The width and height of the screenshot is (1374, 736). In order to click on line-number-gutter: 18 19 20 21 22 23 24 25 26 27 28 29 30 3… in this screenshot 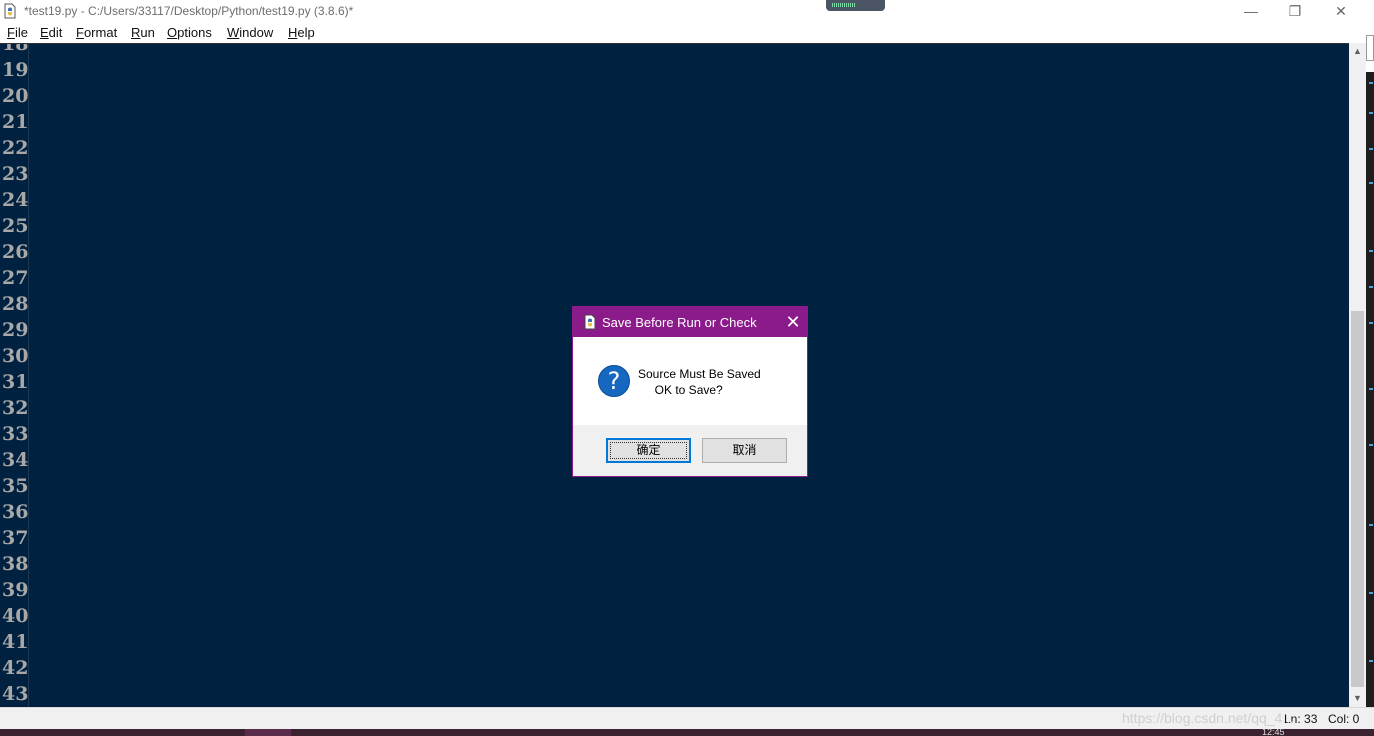, I will do `click(14, 375)`.